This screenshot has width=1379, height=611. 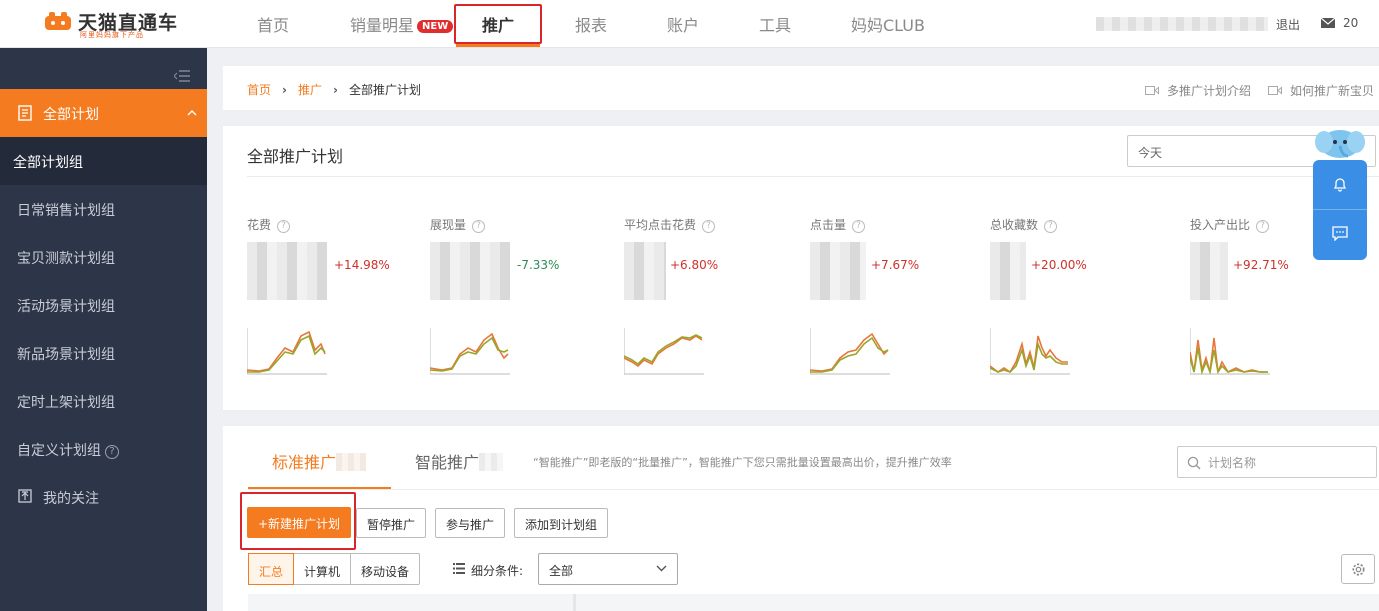 What do you see at coordinates (323, 569) in the screenshot?
I see `tab-computer: 计算机` at bounding box center [323, 569].